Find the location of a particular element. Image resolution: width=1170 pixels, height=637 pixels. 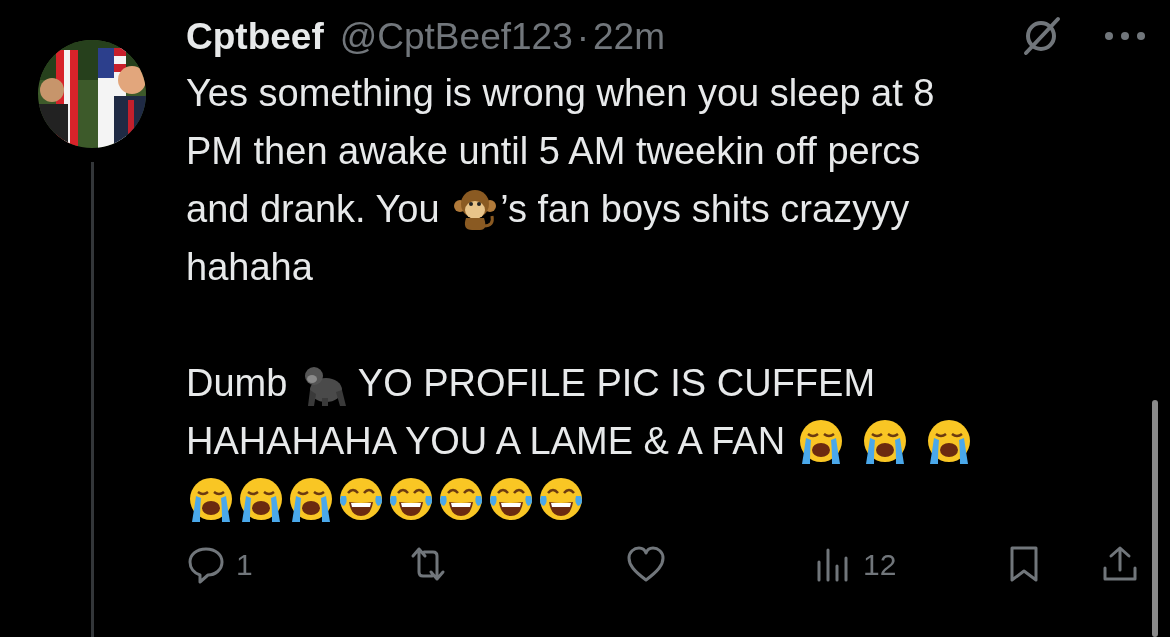

post-text: Yes something is wrong when you sleep at 8 is located at coordinates (560, 93).